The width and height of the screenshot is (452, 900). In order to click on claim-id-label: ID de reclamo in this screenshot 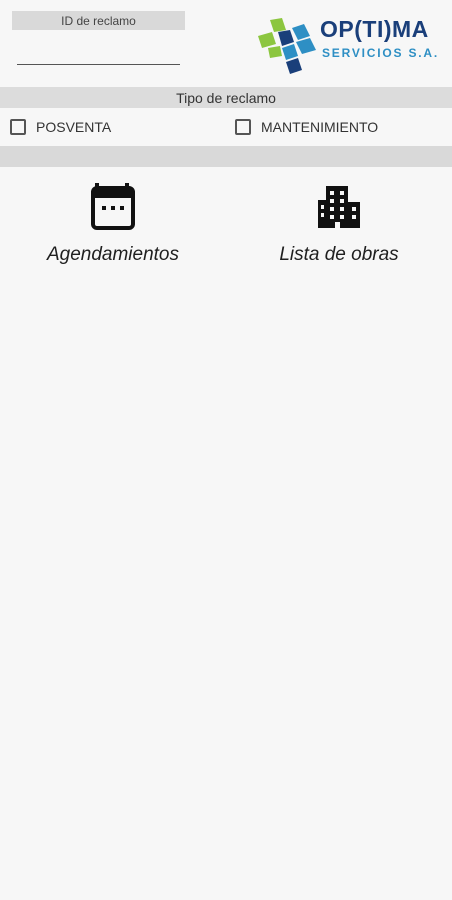, I will do `click(98, 20)`.